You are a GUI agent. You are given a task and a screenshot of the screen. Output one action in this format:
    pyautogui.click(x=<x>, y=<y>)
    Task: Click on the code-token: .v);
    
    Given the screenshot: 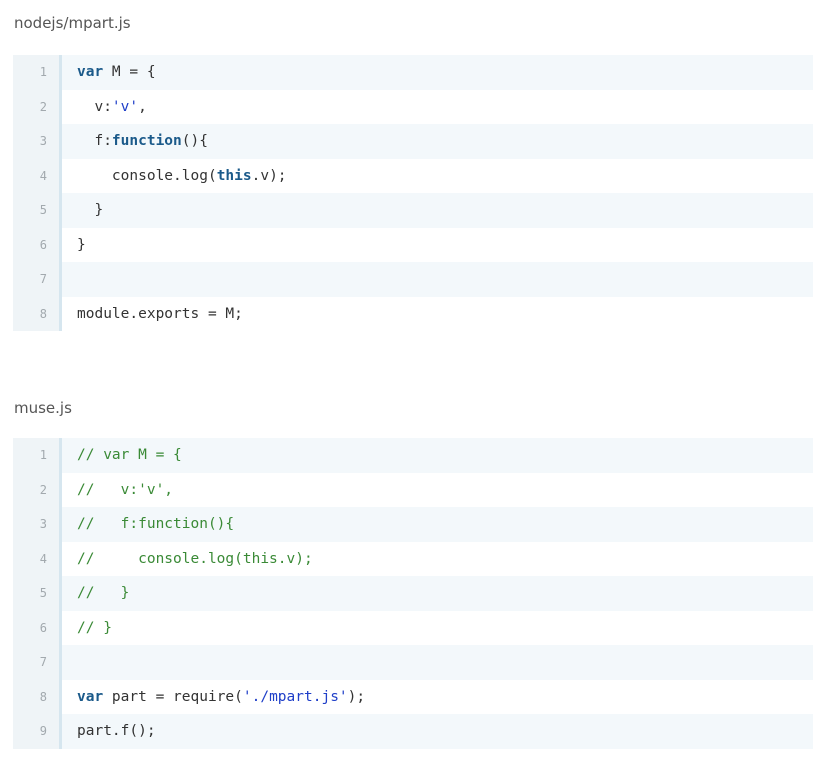 What is the action you would take?
    pyautogui.click(x=269, y=175)
    